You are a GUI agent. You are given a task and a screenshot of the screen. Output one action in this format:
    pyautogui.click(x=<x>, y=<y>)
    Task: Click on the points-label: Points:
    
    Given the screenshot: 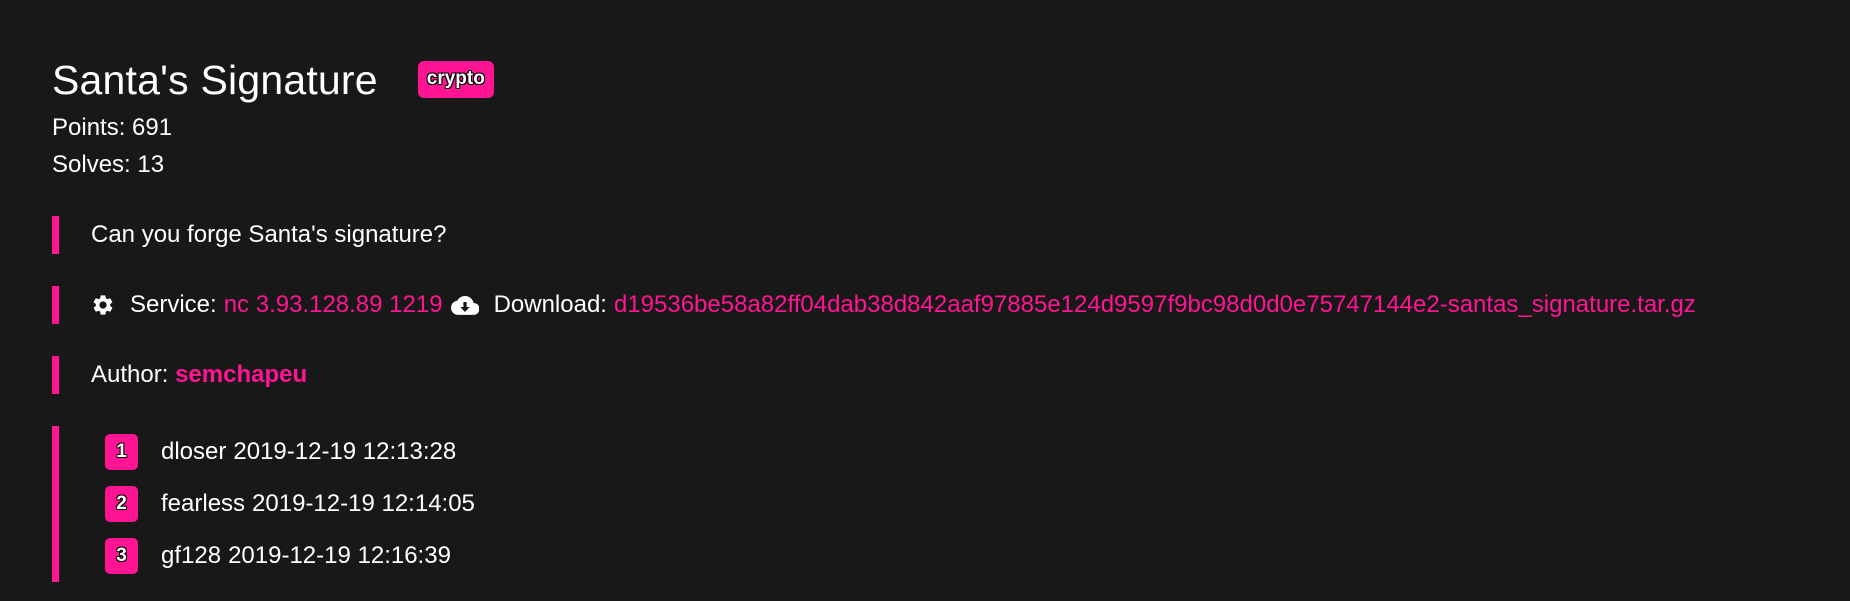 What is the action you would take?
    pyautogui.click(x=89, y=127)
    